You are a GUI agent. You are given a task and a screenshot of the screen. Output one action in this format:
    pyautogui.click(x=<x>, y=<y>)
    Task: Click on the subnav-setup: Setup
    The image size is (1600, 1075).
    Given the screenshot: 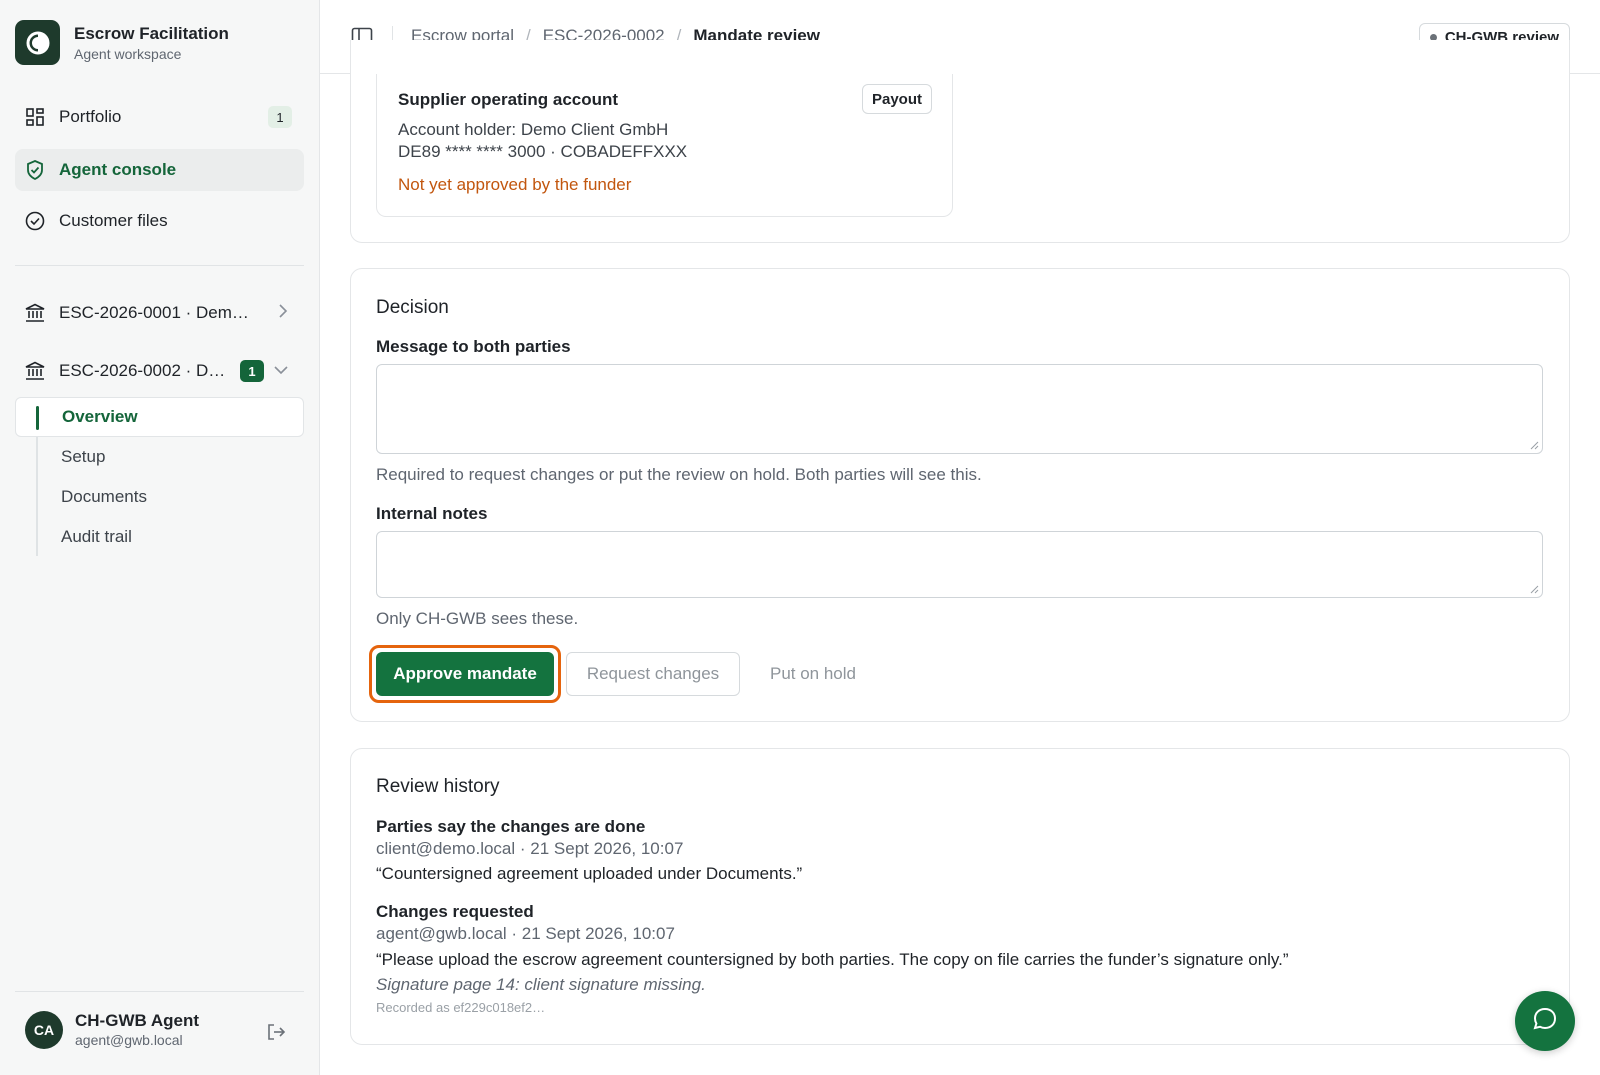 What is the action you would take?
    pyautogui.click(x=159, y=457)
    